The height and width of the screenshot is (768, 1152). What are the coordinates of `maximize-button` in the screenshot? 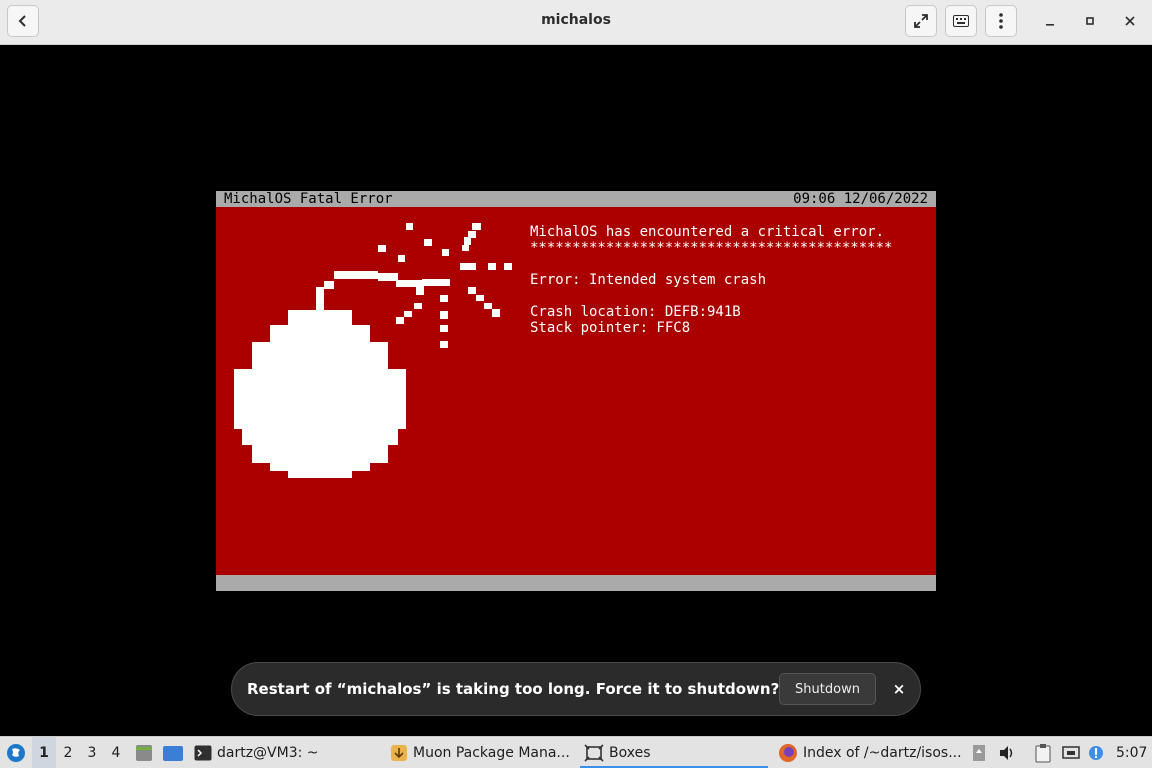 It's located at (1090, 21).